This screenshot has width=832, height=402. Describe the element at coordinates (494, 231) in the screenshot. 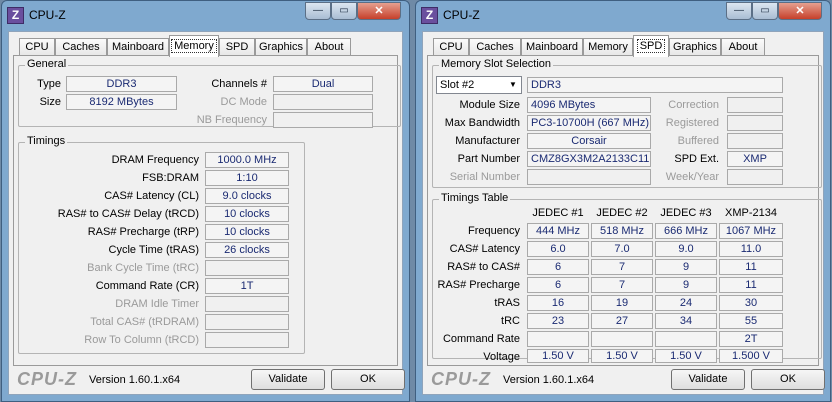

I see `row-label-frequency: Frequency` at that location.